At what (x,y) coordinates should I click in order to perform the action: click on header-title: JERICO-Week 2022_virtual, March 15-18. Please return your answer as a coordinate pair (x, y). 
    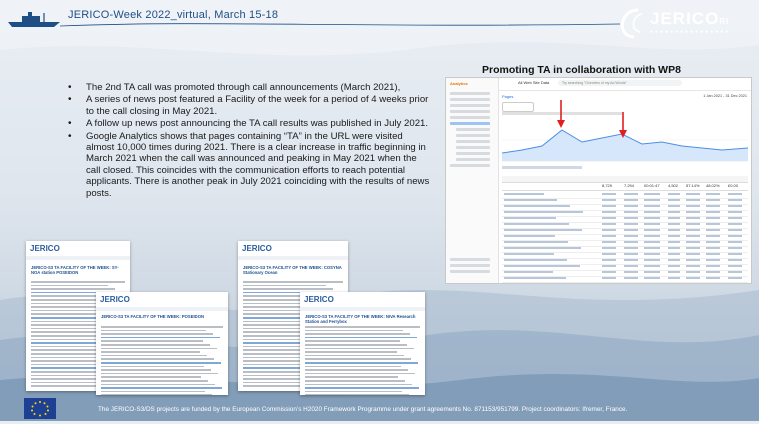
    Looking at the image, I should click on (173, 15).